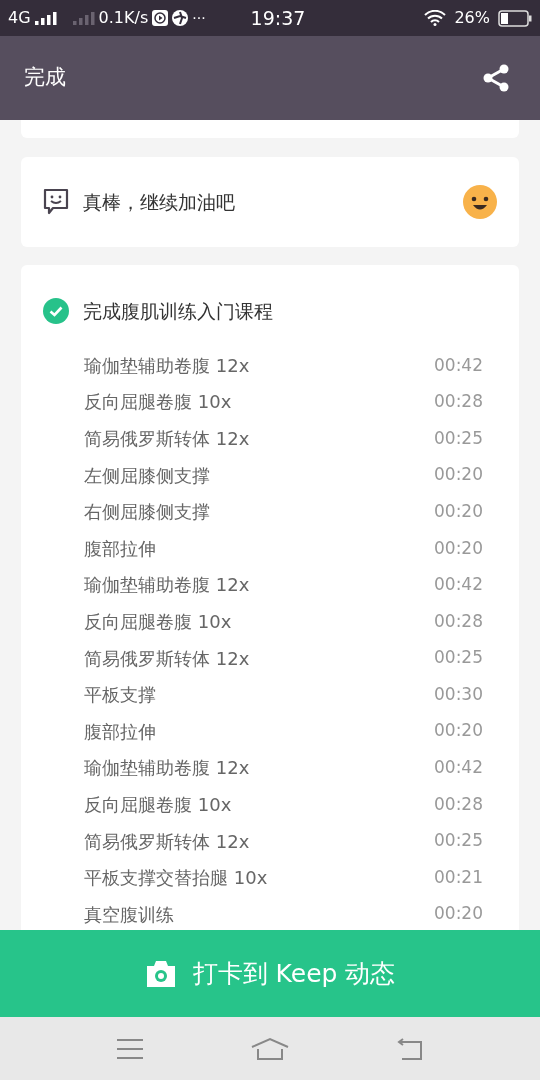 The image size is (540, 1080). What do you see at coordinates (410, 1048) in the screenshot?
I see `back-icon` at bounding box center [410, 1048].